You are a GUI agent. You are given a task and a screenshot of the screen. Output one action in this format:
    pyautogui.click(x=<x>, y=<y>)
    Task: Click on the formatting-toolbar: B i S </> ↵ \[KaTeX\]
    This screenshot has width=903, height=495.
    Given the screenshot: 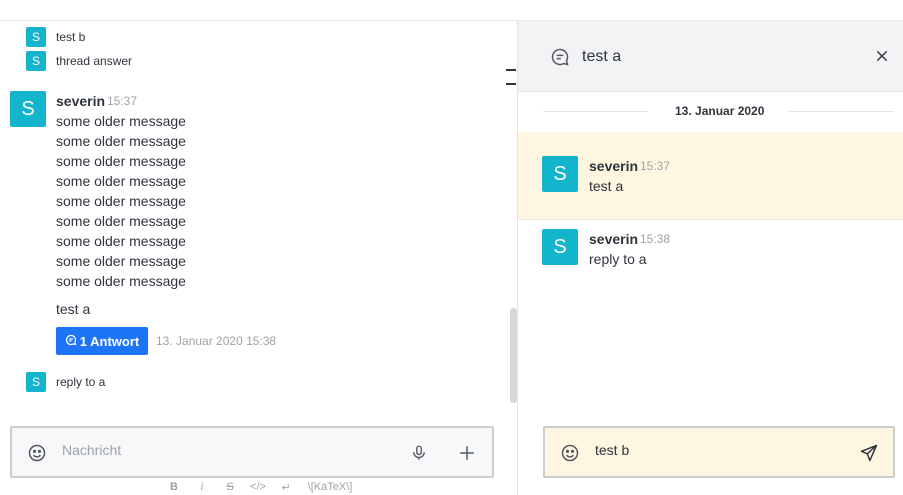 What is the action you would take?
    pyautogui.click(x=260, y=488)
    